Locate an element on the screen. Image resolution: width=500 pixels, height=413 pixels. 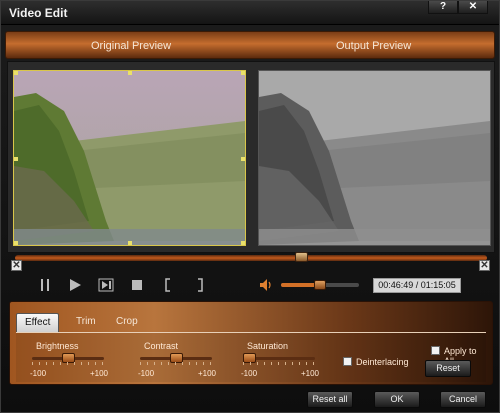
brightness-ticks is located at coordinates (68, 363).